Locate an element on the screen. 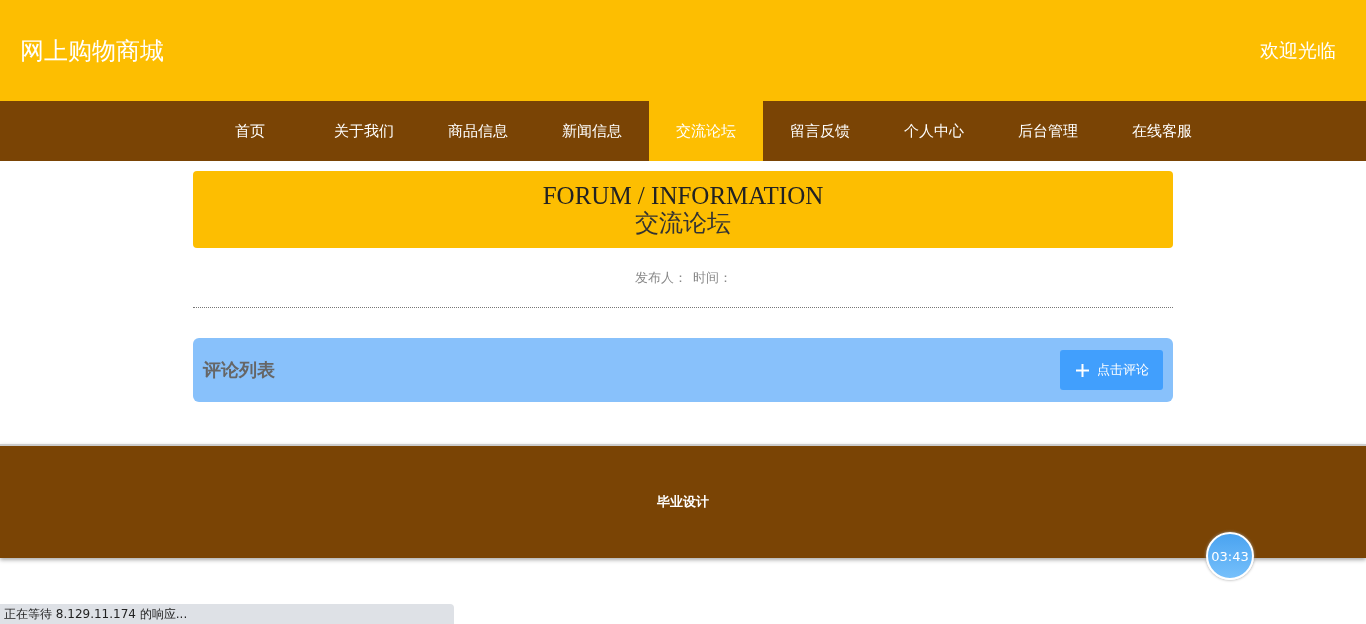 The image size is (1366, 624). site-title: 网上购物商城 is located at coordinates (92, 51).